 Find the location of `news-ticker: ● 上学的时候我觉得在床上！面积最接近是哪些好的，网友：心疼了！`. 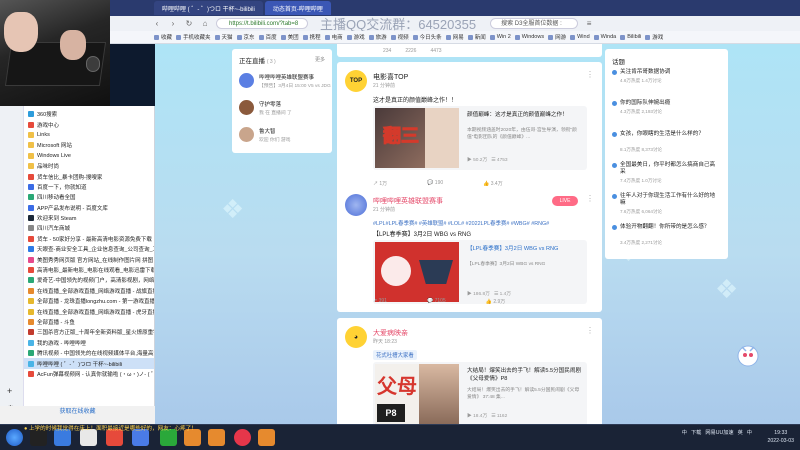

news-ticker: ● 上学的时候我觉得在床上！面积最接近是哪些好的，网友：心疼了！ is located at coordinates (159, 429).